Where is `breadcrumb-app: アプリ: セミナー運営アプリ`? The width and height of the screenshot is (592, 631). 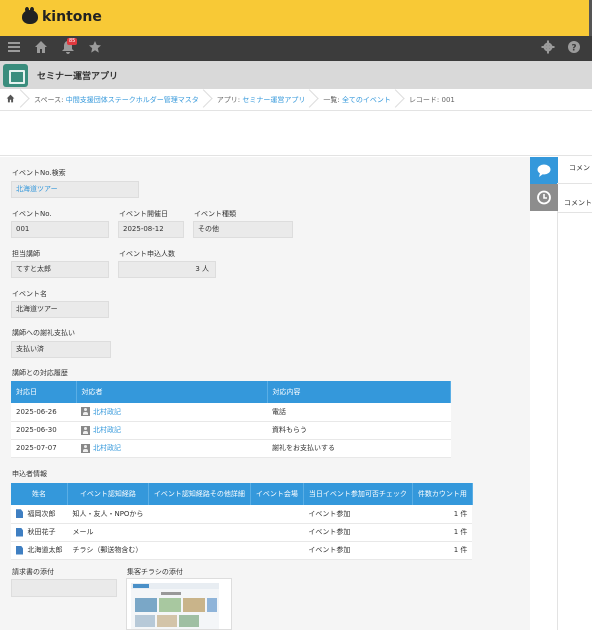 breadcrumb-app: アプリ: セミナー運営アプリ is located at coordinates (261, 100).